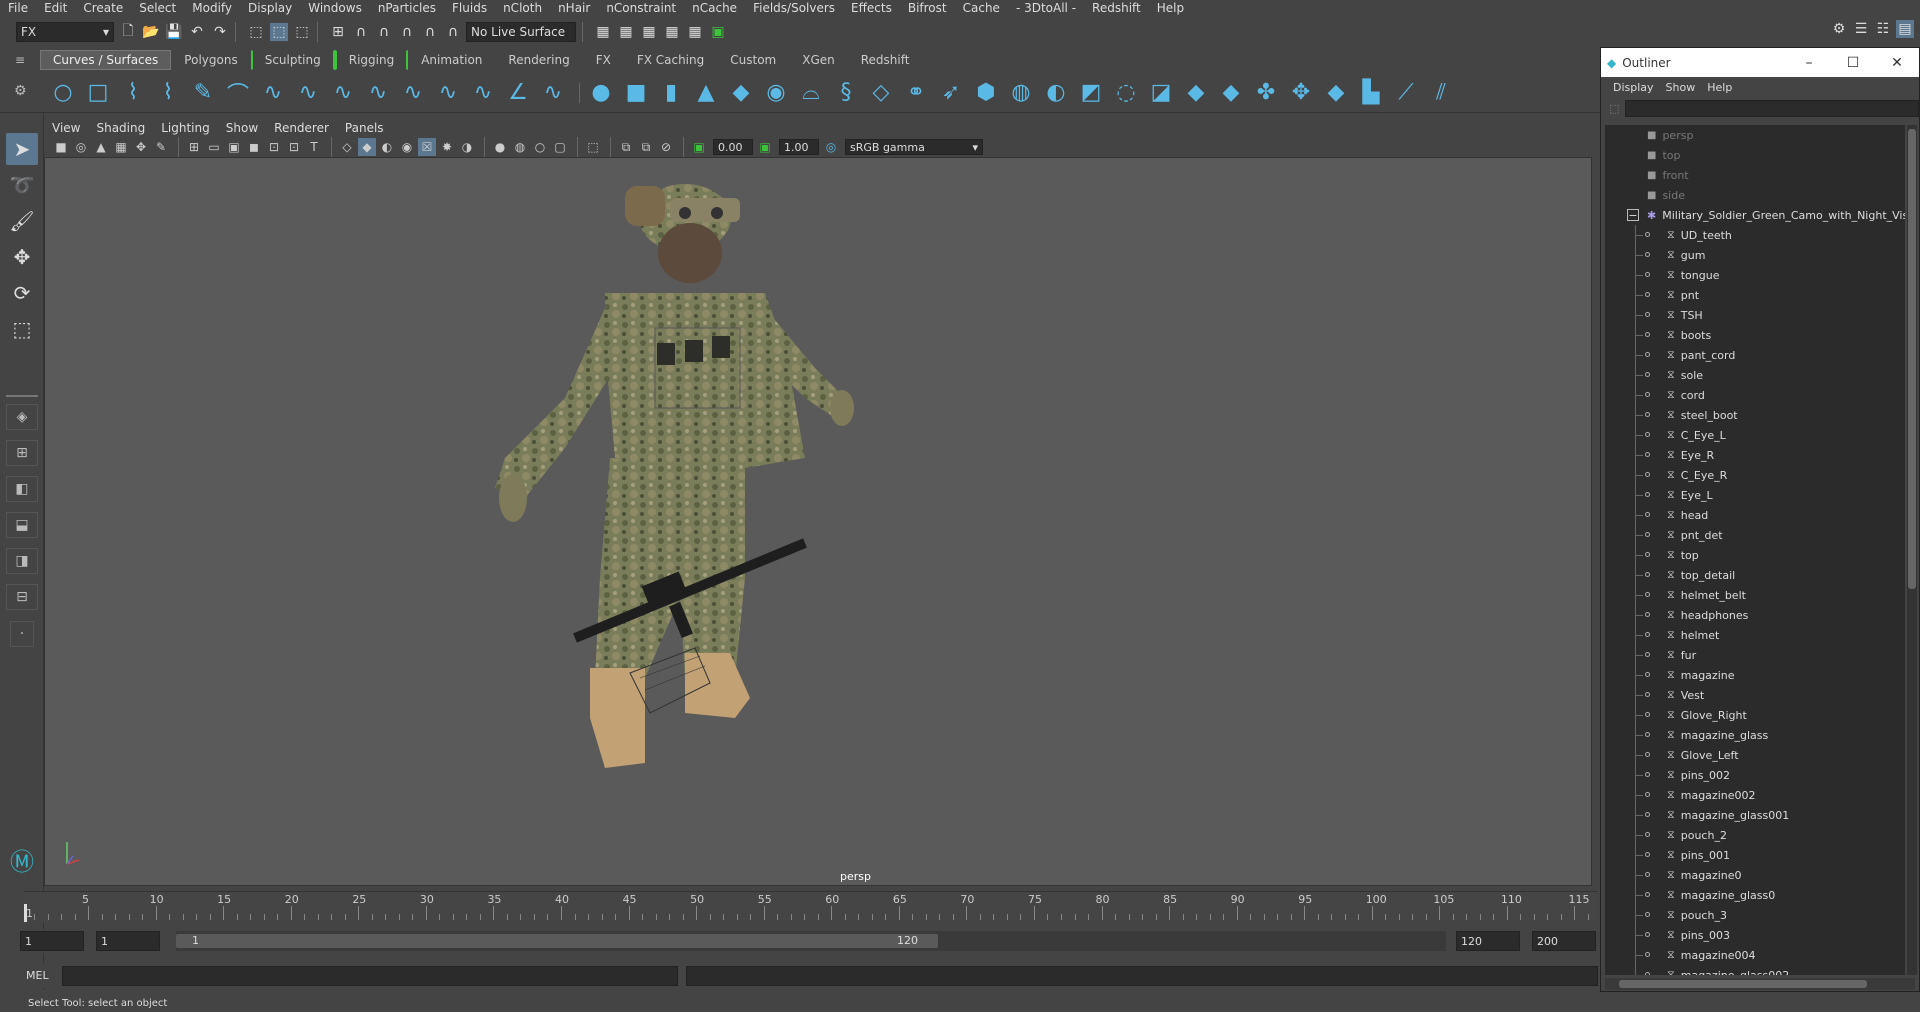 This screenshot has height=1012, width=1920. I want to click on two-d-pan-zoom-icon: ✥, so click(141, 147).